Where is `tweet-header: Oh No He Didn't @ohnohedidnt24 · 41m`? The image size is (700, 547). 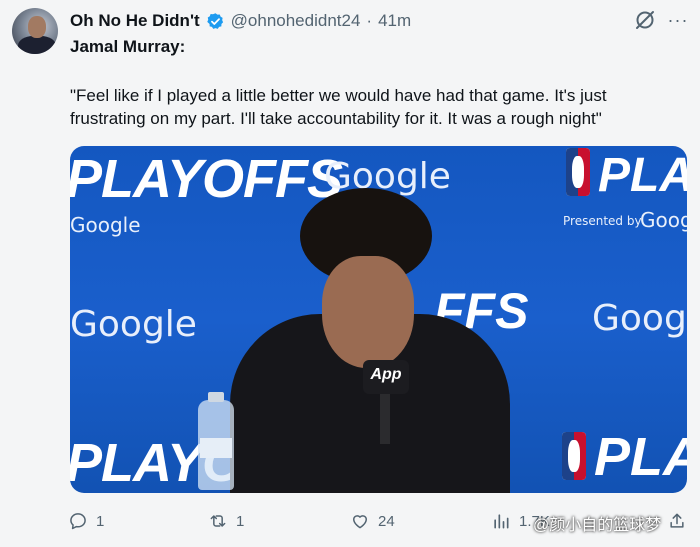 tweet-header: Oh No He Didn't @ohnohedidnt24 · 41m is located at coordinates (240, 21).